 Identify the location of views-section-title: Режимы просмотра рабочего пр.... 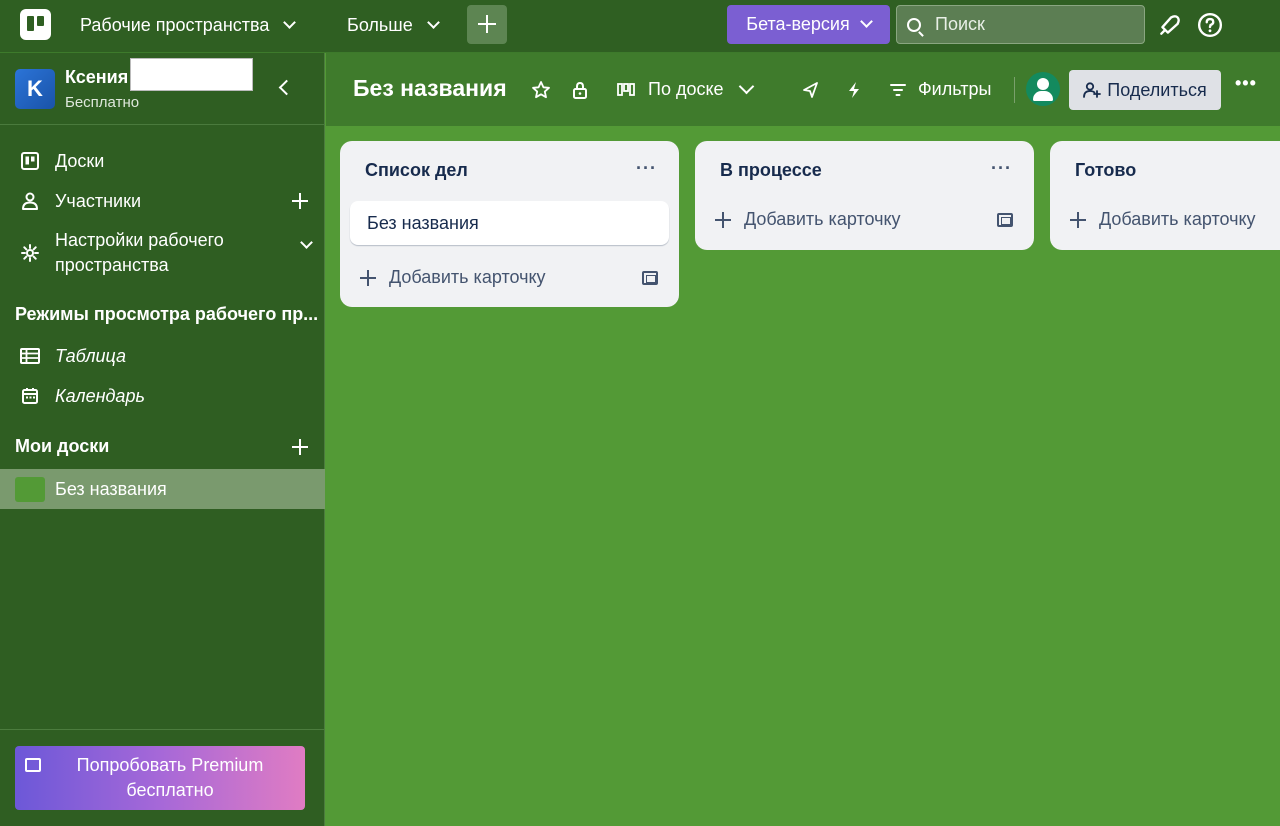
(167, 314).